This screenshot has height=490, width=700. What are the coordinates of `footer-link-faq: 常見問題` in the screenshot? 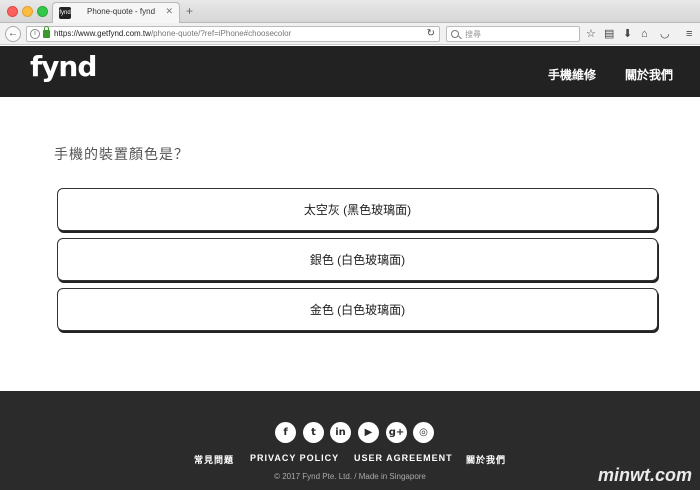 It's located at (214, 459).